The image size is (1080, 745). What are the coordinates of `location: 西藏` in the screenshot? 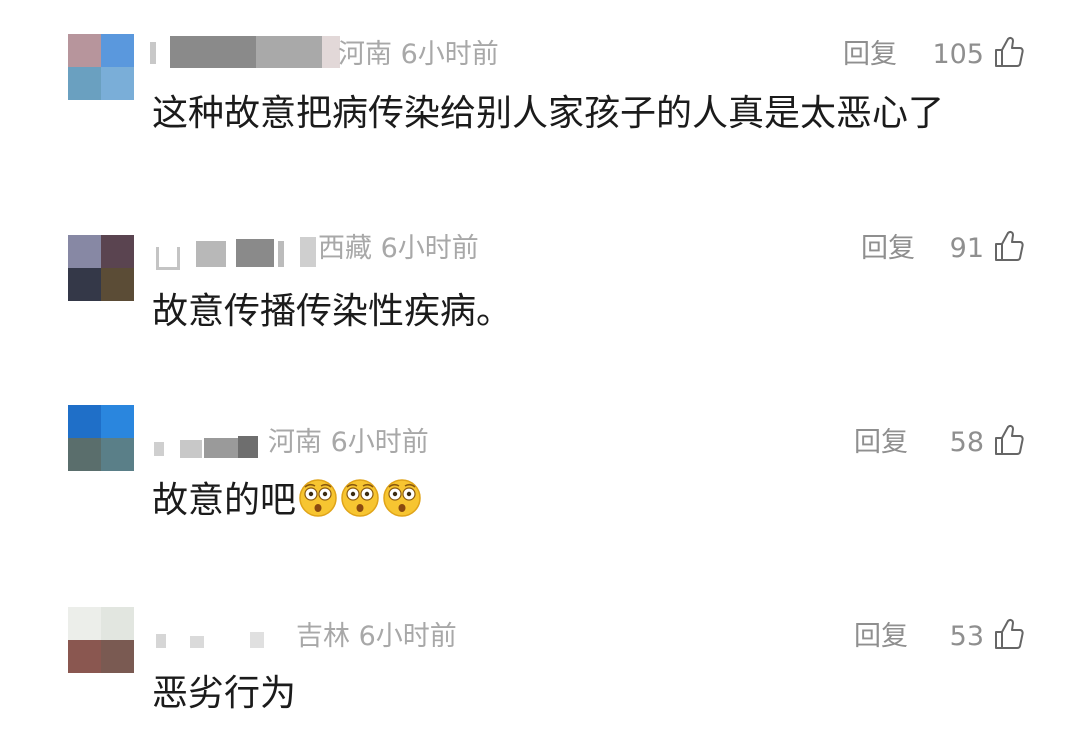 It's located at (345, 248).